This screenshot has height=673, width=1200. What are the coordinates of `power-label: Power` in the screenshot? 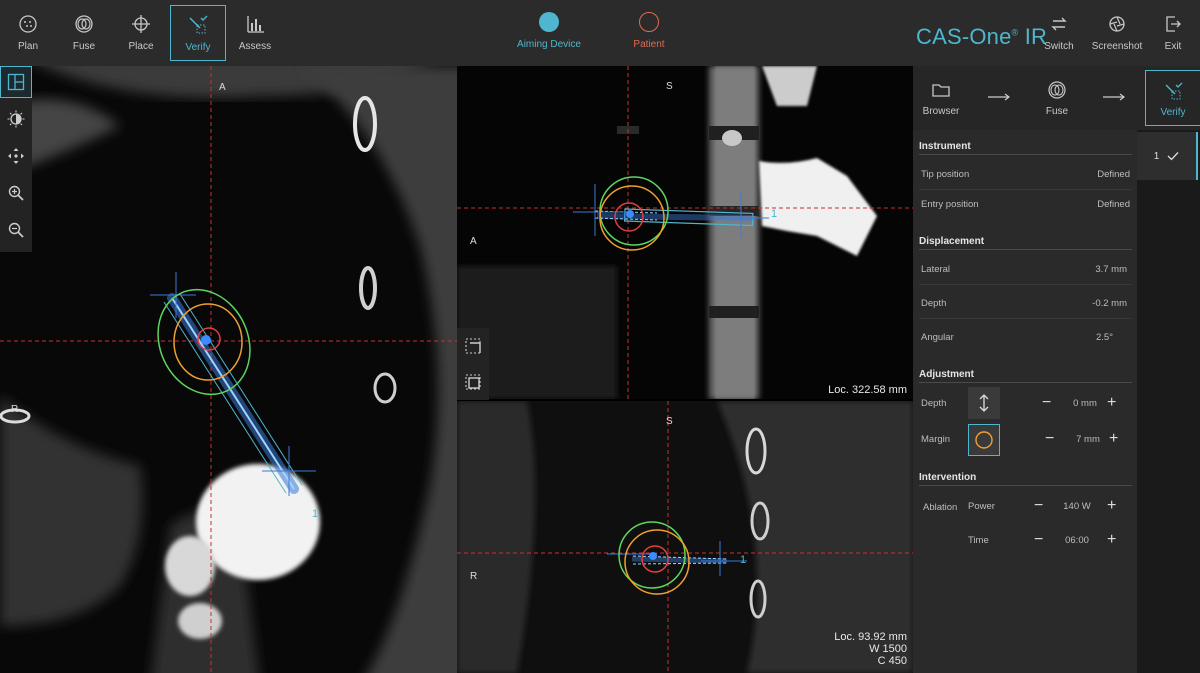 It's located at (981, 506).